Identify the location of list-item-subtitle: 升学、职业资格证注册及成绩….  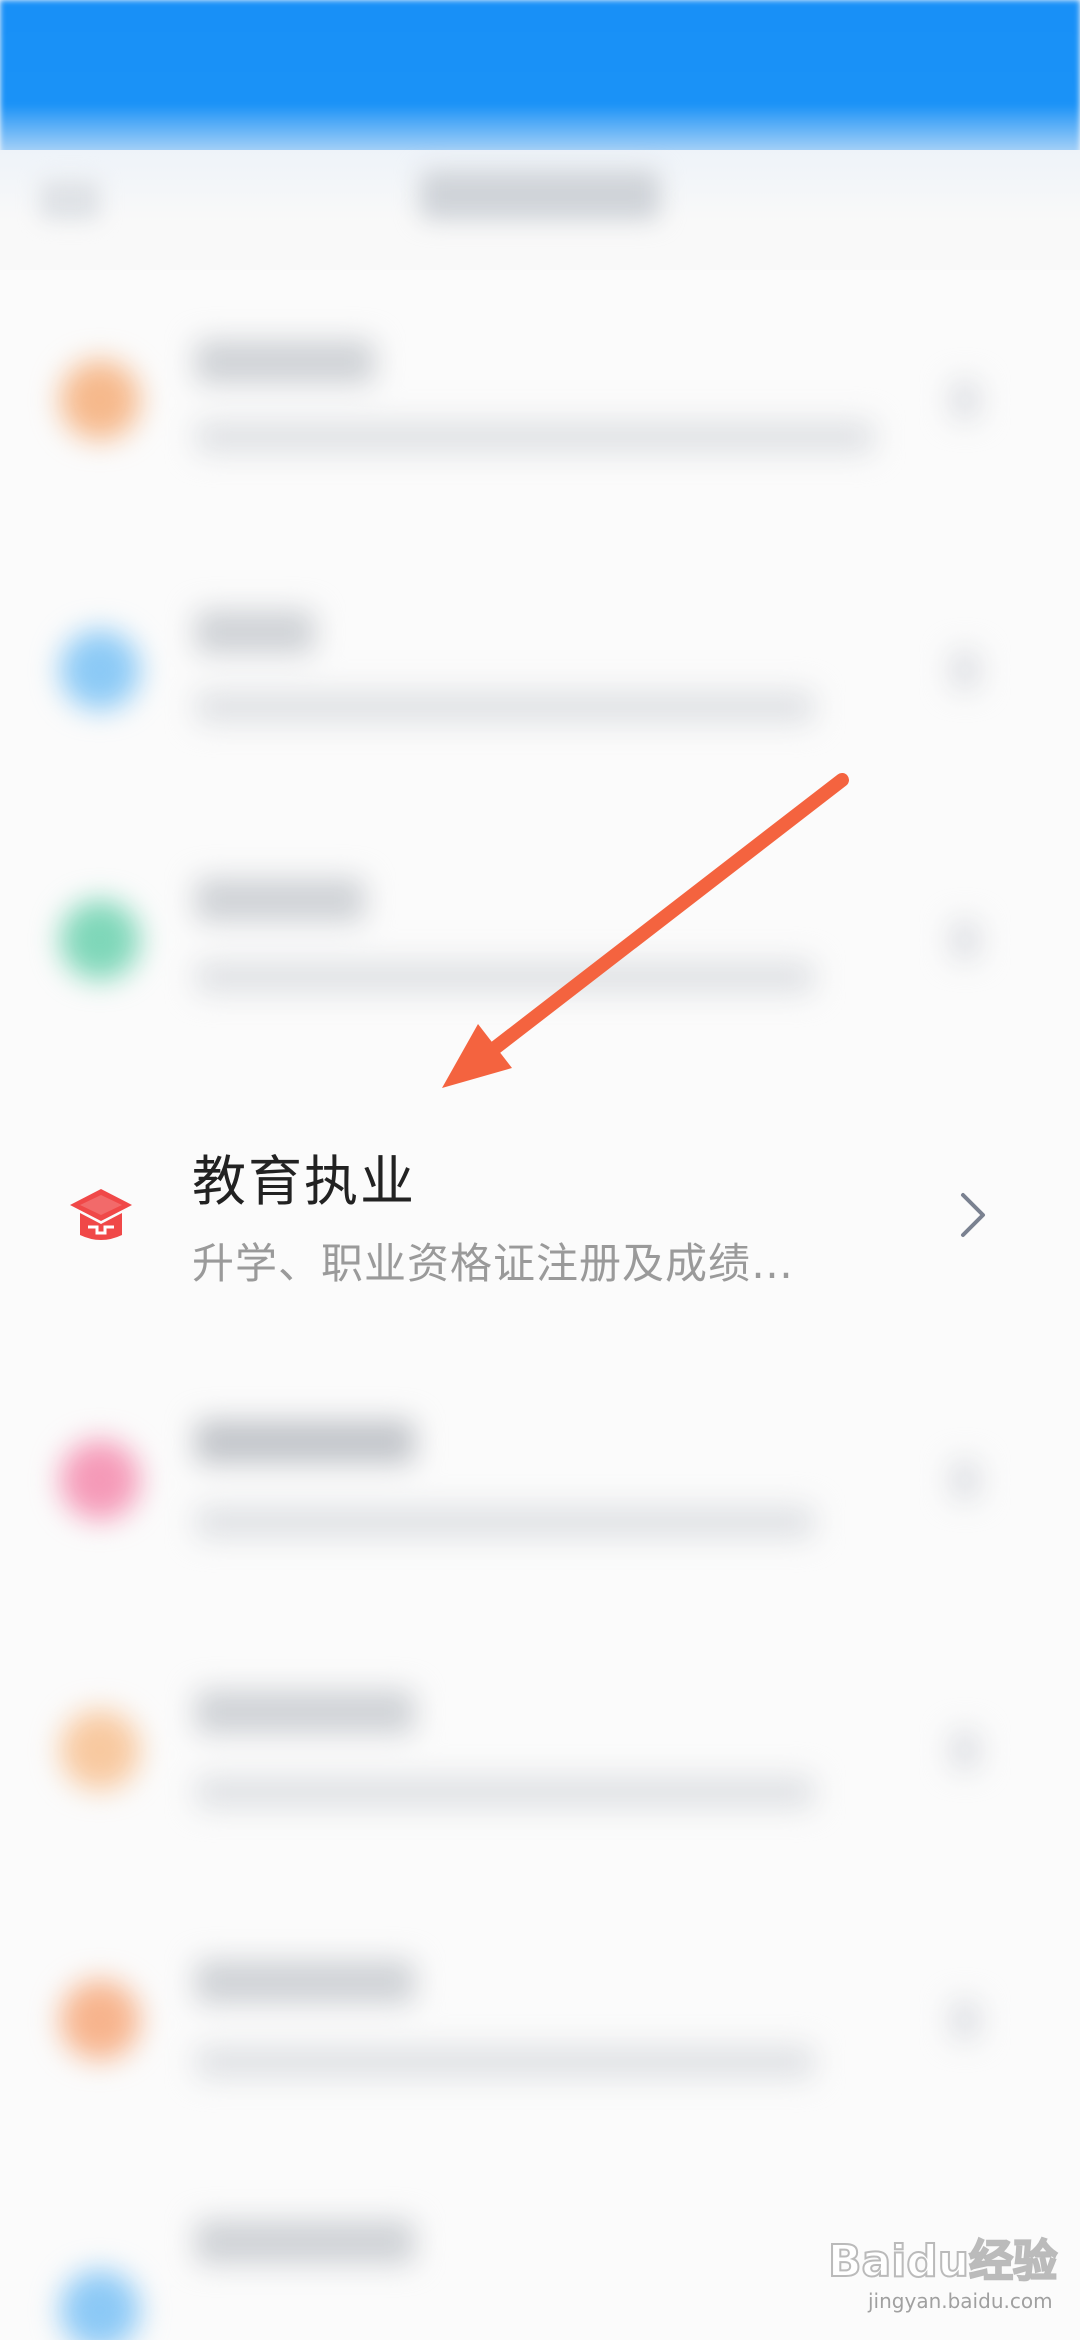
(493, 1263).